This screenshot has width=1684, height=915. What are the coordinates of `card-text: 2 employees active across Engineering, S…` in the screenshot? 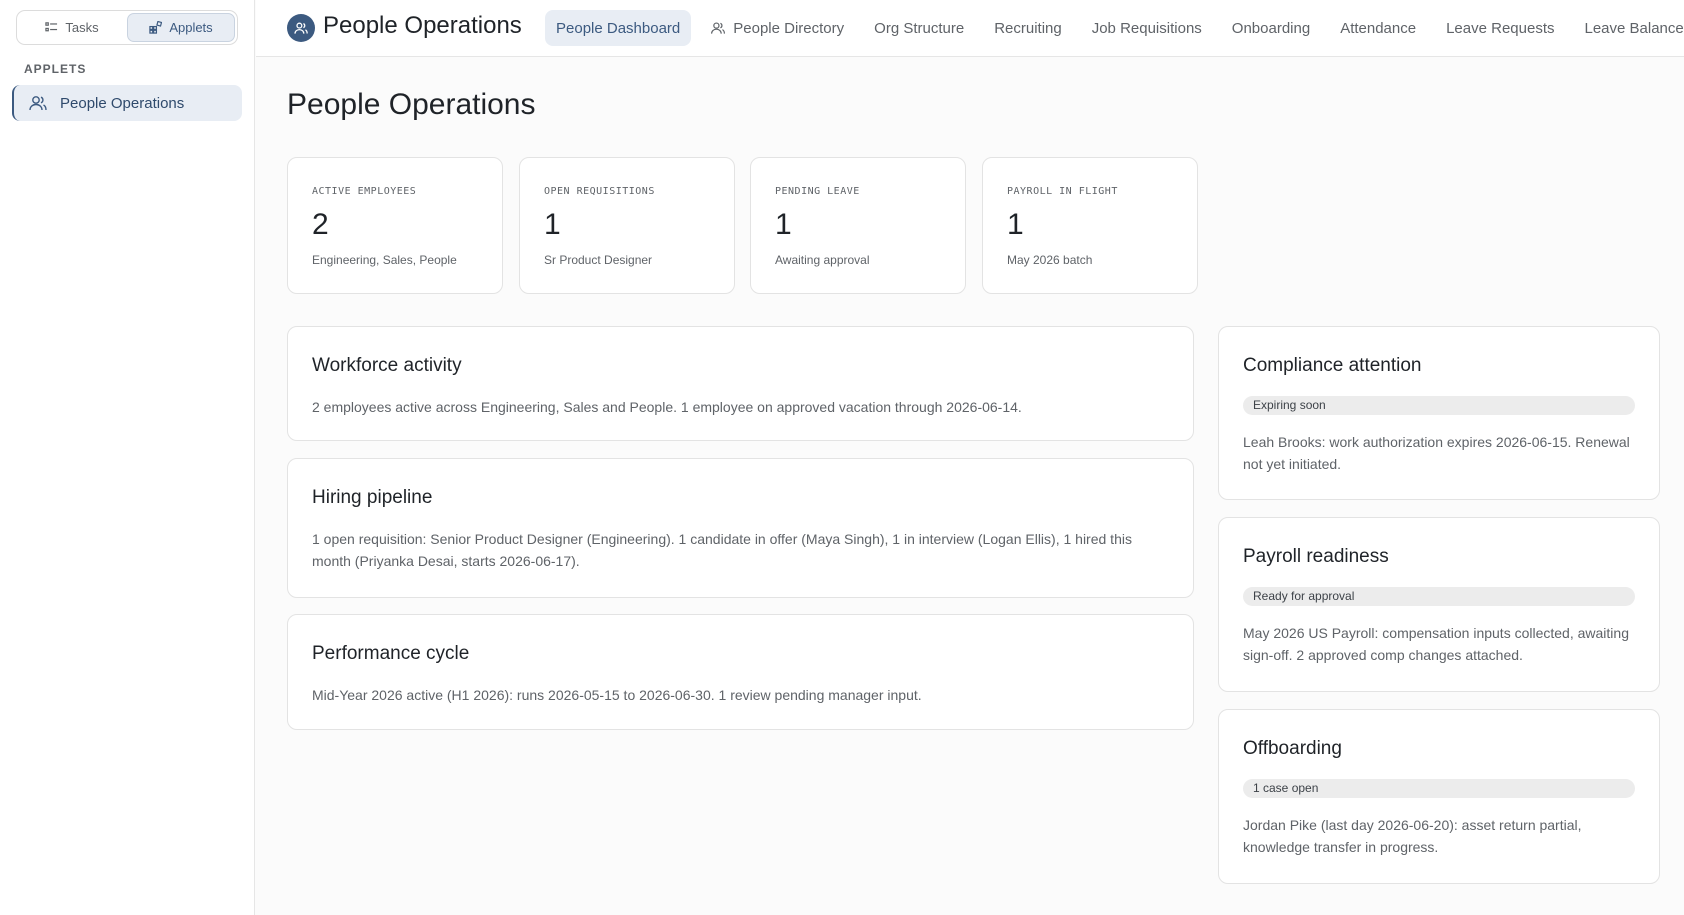 It's located at (667, 407).